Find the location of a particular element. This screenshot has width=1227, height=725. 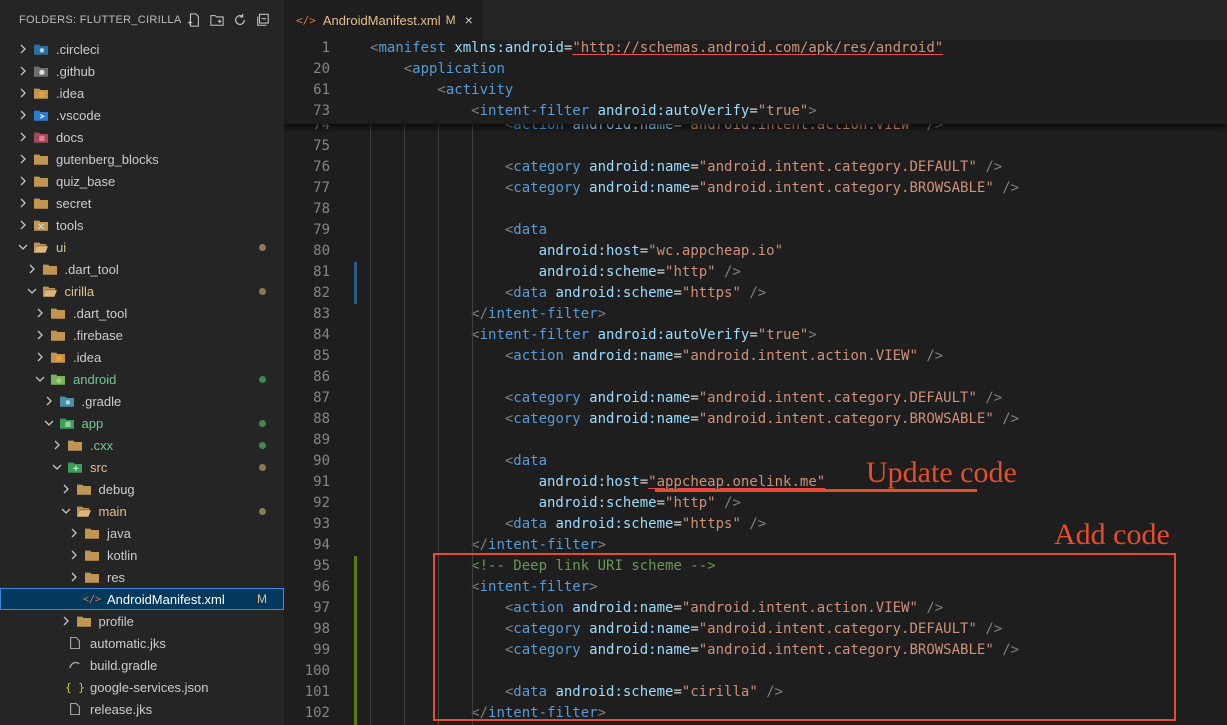

tab-bar: </> AndroidManifest.xml M × is located at coordinates (755, 20).